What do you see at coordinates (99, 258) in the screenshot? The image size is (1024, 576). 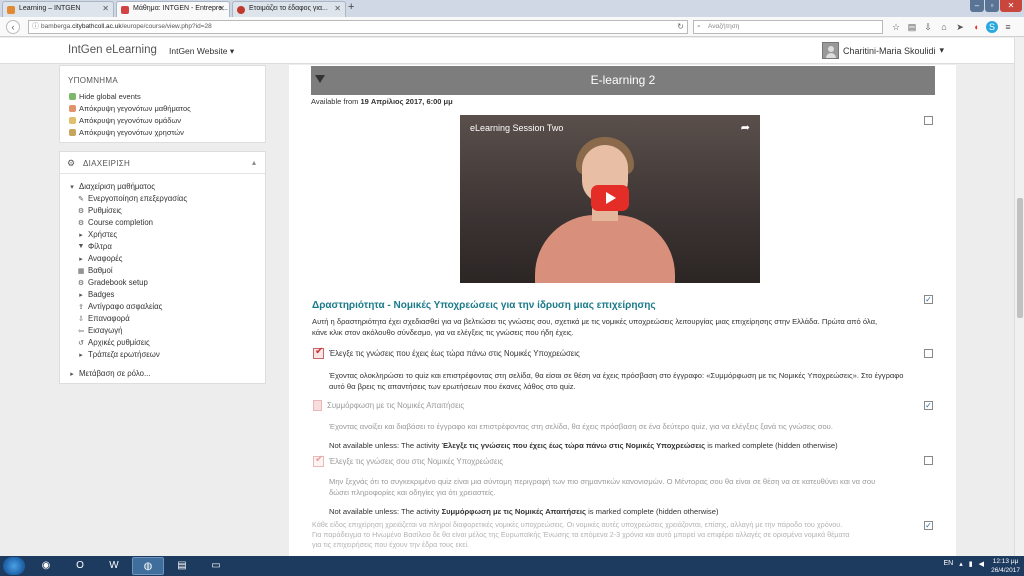 I see `tree-item-reports: ▸ Αναφορές` at bounding box center [99, 258].